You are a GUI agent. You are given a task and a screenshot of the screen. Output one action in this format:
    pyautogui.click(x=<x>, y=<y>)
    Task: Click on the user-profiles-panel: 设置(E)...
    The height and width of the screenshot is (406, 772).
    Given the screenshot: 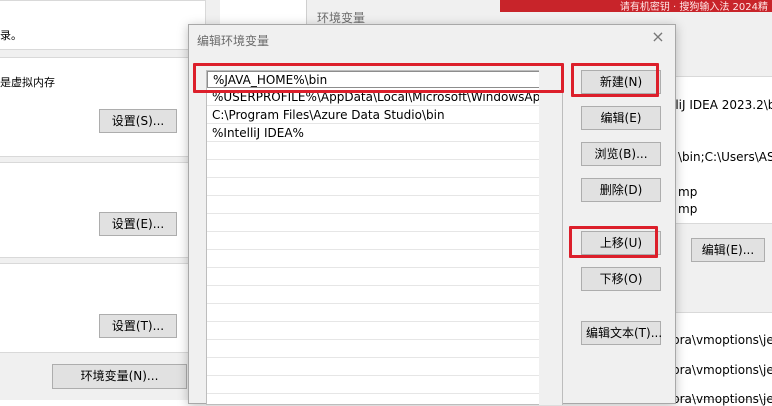 What is the action you would take?
    pyautogui.click(x=103, y=210)
    